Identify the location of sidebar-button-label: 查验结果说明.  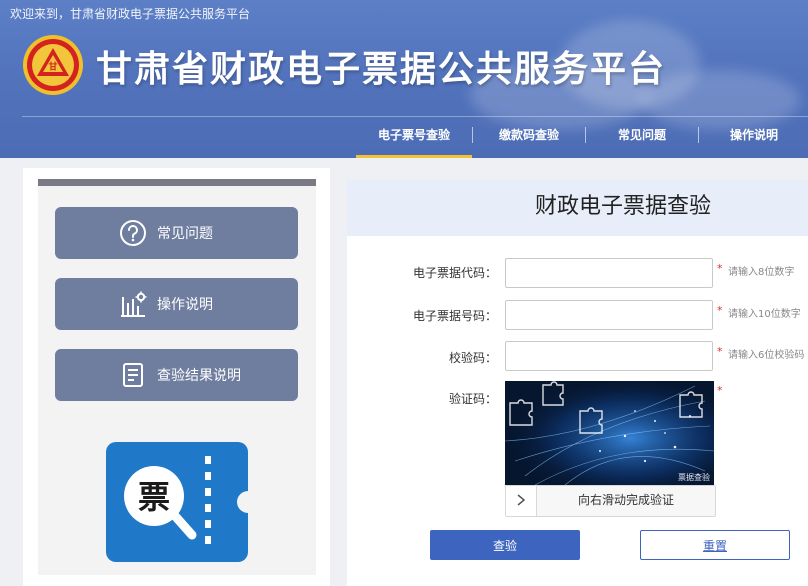
(199, 376).